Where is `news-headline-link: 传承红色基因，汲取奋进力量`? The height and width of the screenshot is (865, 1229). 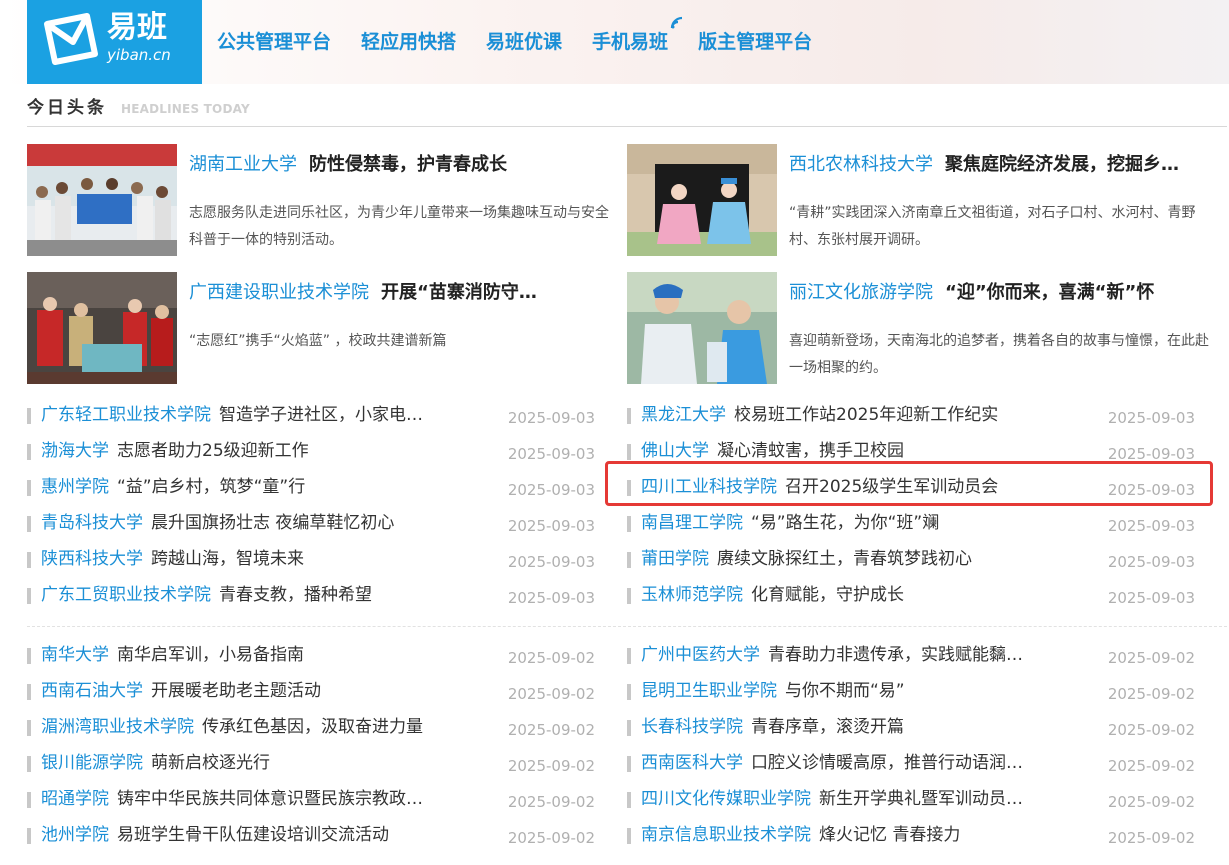
news-headline-link: 传承红色基因，汲取奋进力量 is located at coordinates (312, 727).